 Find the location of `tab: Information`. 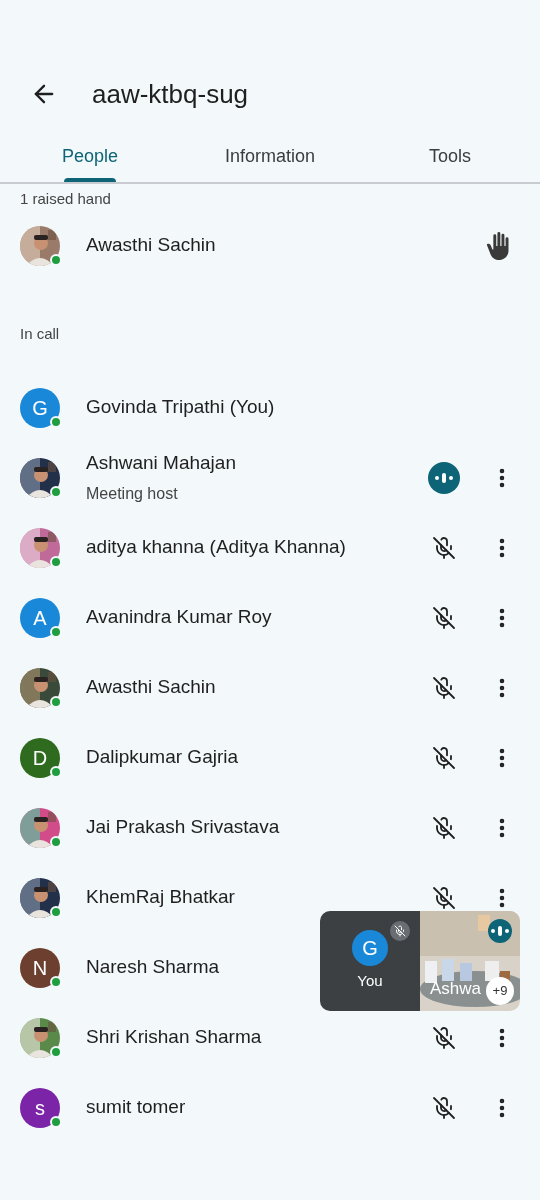

tab: Information is located at coordinates (270, 156).